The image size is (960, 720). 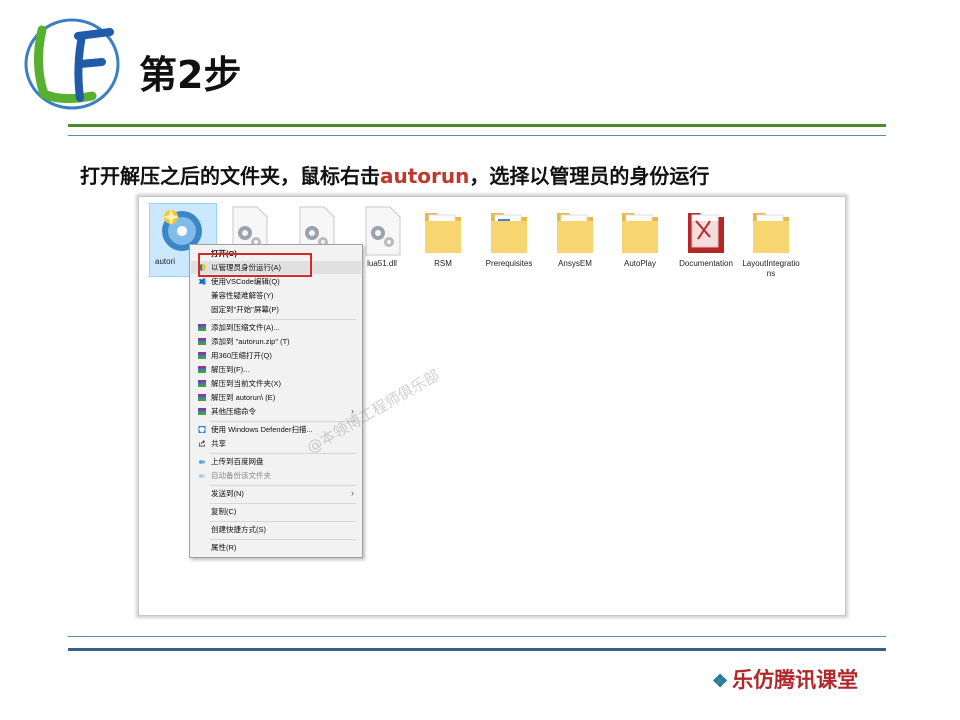 I want to click on pdf-folder-icon, so click(x=706, y=233).